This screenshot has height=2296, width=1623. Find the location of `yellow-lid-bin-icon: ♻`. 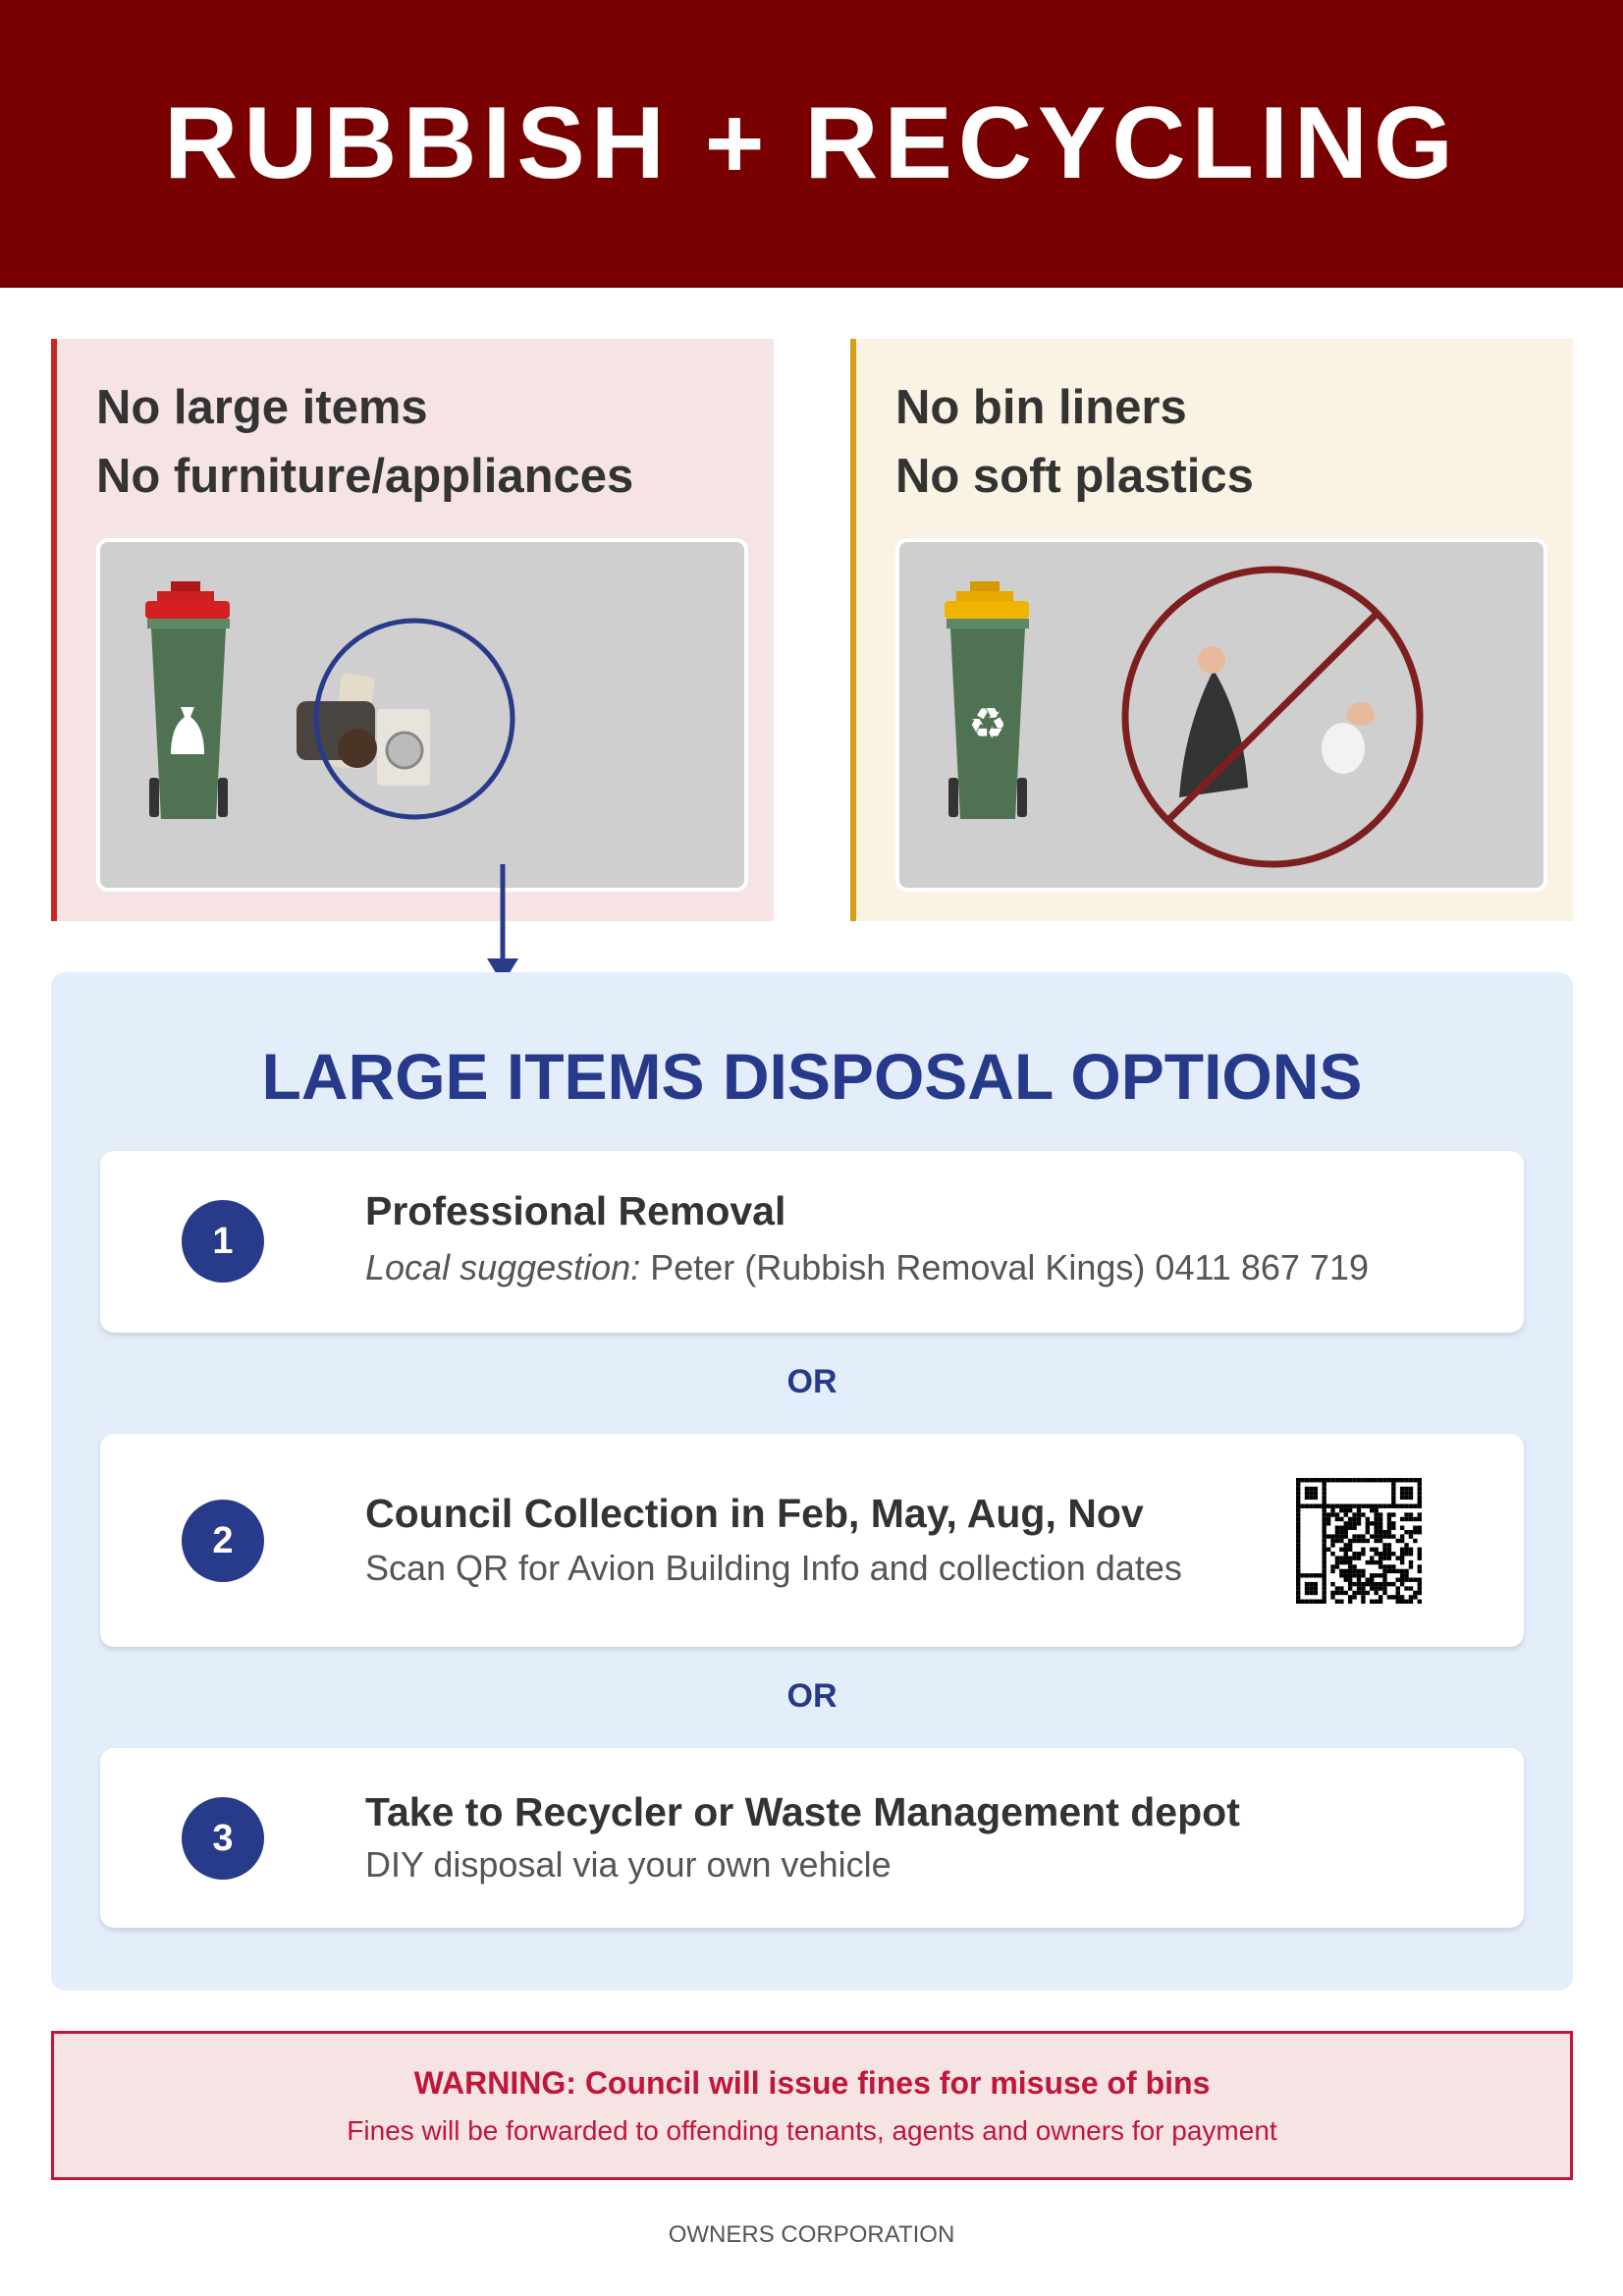

yellow-lid-bin-icon: ♻ is located at coordinates (987, 700).